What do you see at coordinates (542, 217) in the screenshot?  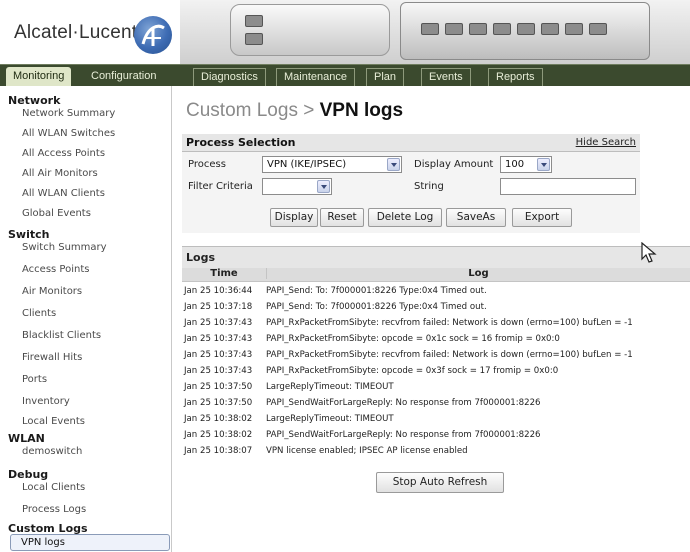 I see `export-button: Export` at bounding box center [542, 217].